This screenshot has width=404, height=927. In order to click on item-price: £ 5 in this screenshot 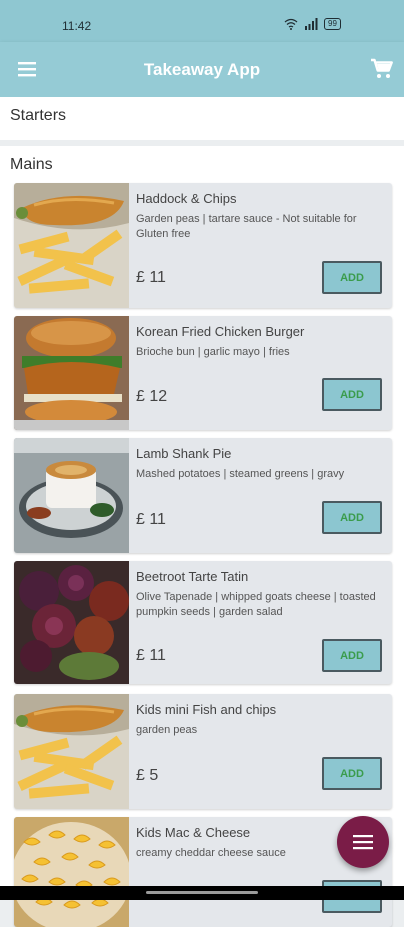, I will do `click(147, 775)`.